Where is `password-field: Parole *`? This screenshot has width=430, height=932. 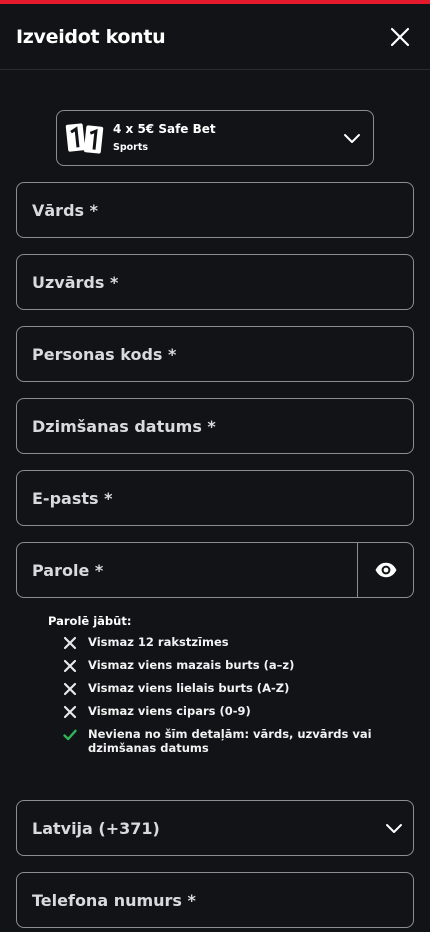 password-field: Parole * is located at coordinates (215, 570).